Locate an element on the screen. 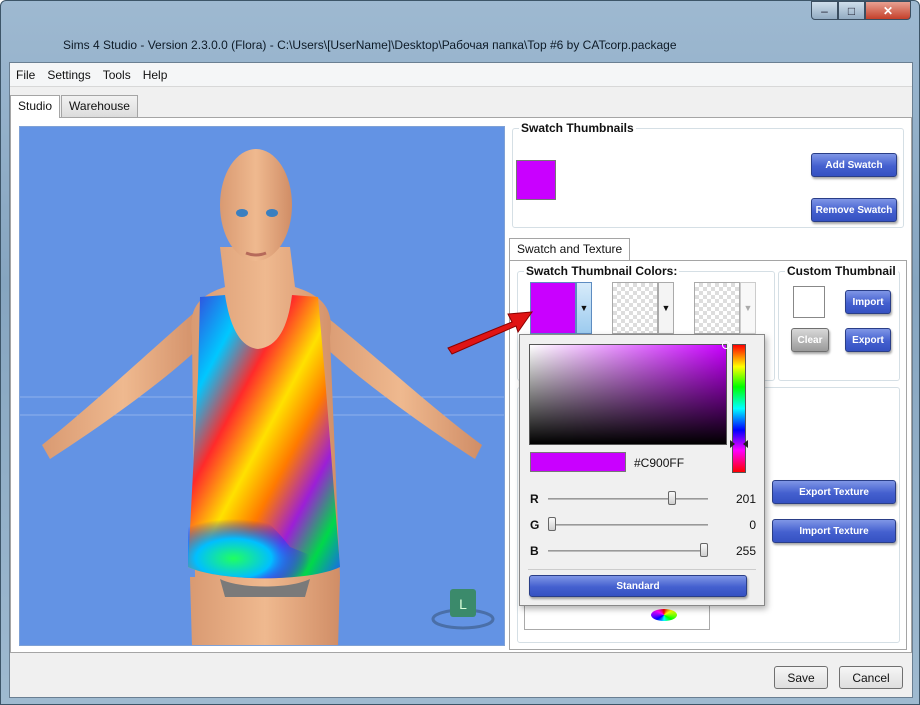 This screenshot has width=920, height=705. export-thumbnail-button: Export is located at coordinates (868, 340).